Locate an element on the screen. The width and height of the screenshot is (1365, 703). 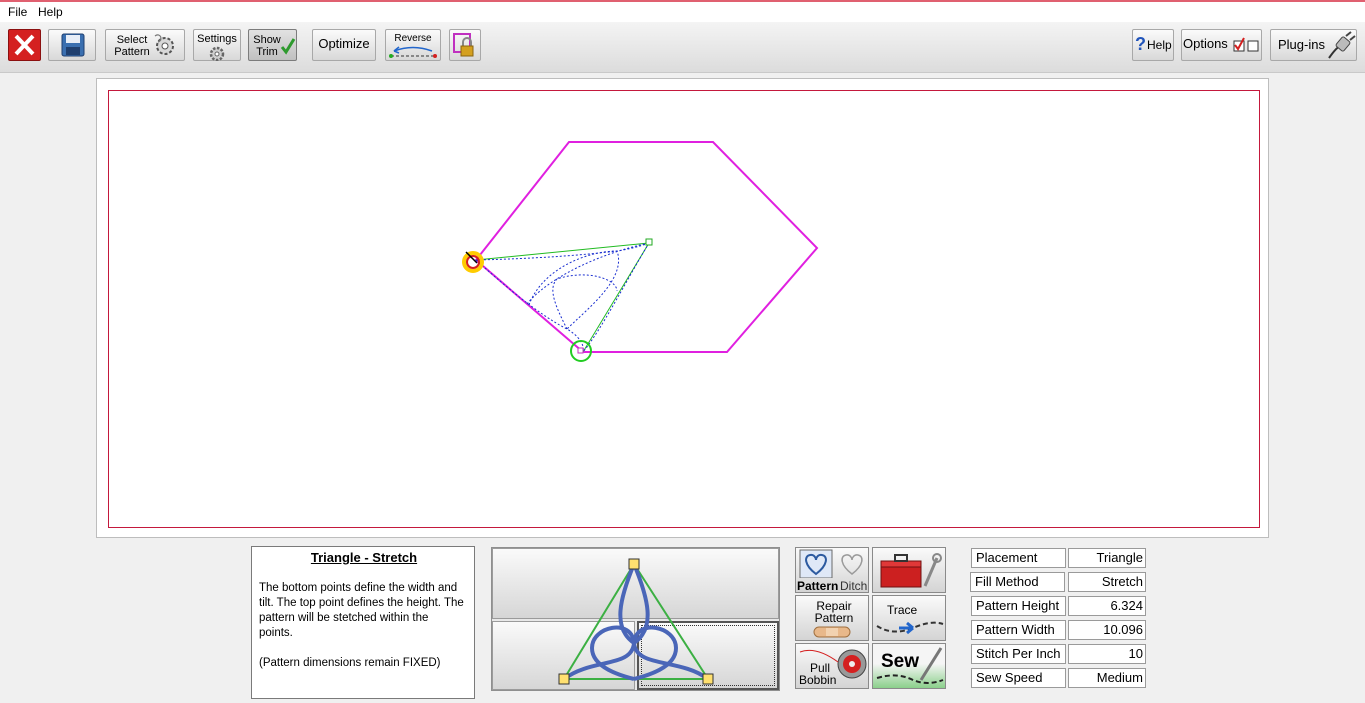
optimize-label: Optimize is located at coordinates (344, 43).